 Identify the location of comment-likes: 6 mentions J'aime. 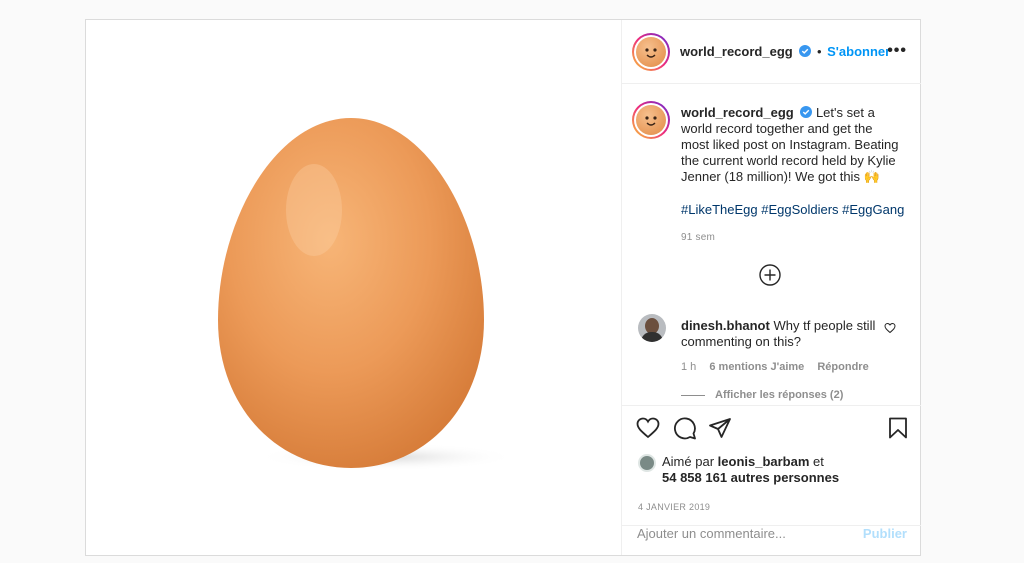
(756, 367).